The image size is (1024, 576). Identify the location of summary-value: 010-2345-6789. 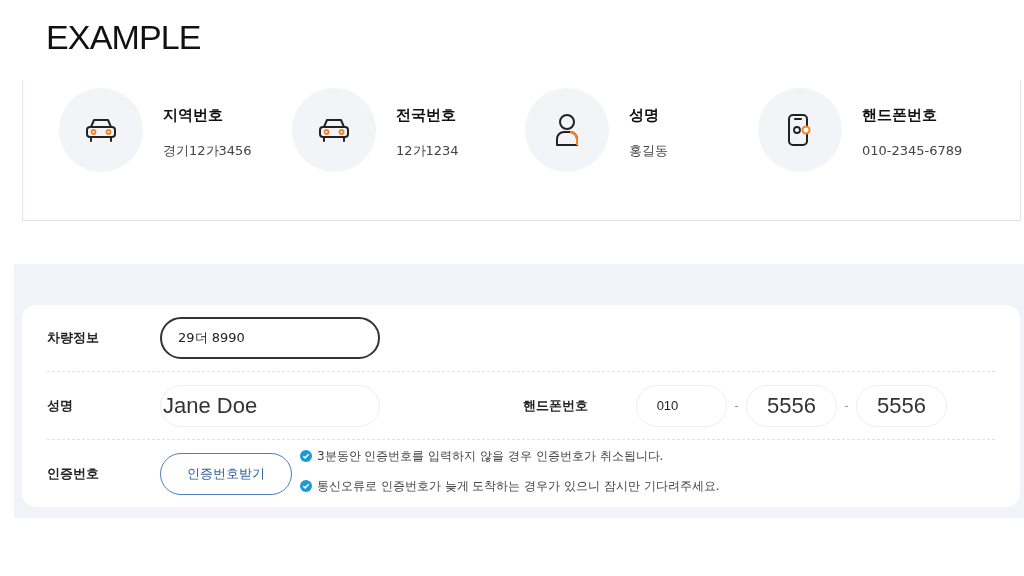
(912, 150).